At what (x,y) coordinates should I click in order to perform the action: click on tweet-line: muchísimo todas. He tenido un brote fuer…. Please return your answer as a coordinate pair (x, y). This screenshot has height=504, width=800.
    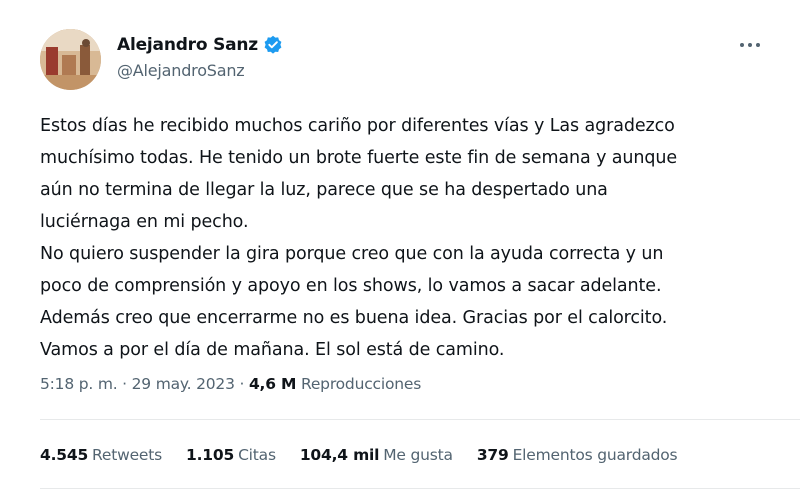
    Looking at the image, I should click on (359, 158).